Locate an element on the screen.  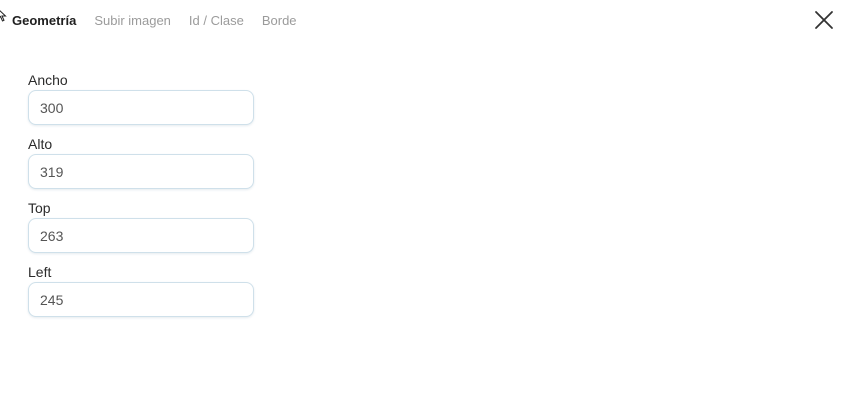
mouse-cursor-icon is located at coordinates (3, 16).